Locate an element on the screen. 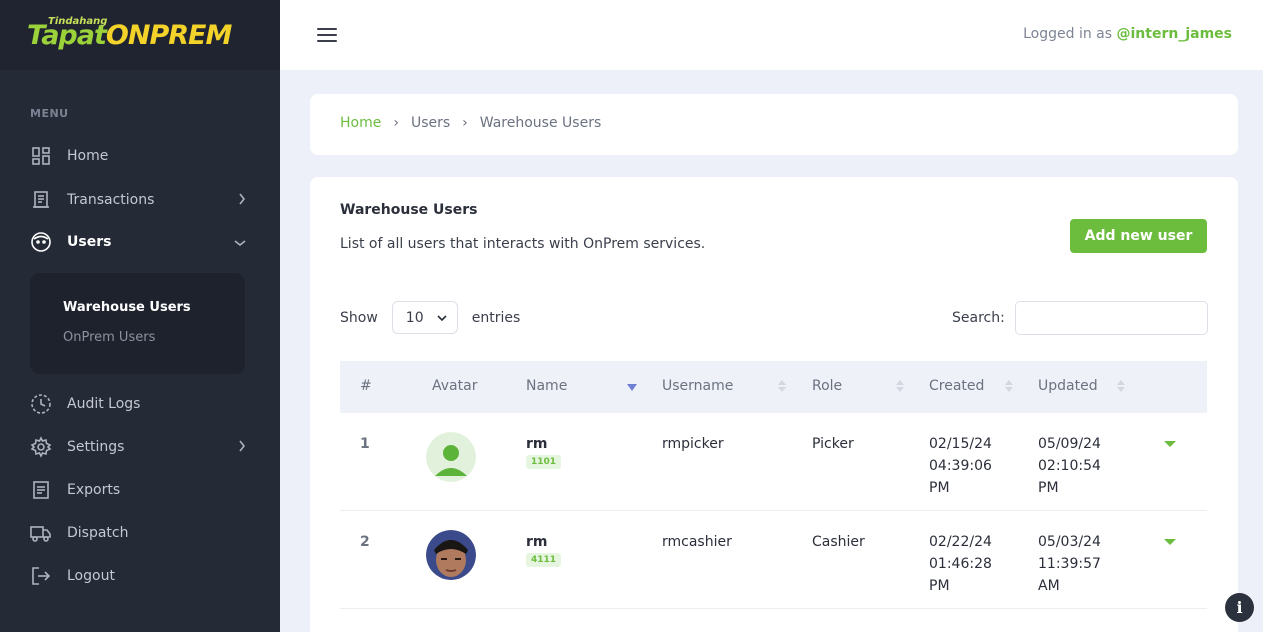 The height and width of the screenshot is (632, 1263). entries-length-control: Show 10 entries is located at coordinates (430, 317).